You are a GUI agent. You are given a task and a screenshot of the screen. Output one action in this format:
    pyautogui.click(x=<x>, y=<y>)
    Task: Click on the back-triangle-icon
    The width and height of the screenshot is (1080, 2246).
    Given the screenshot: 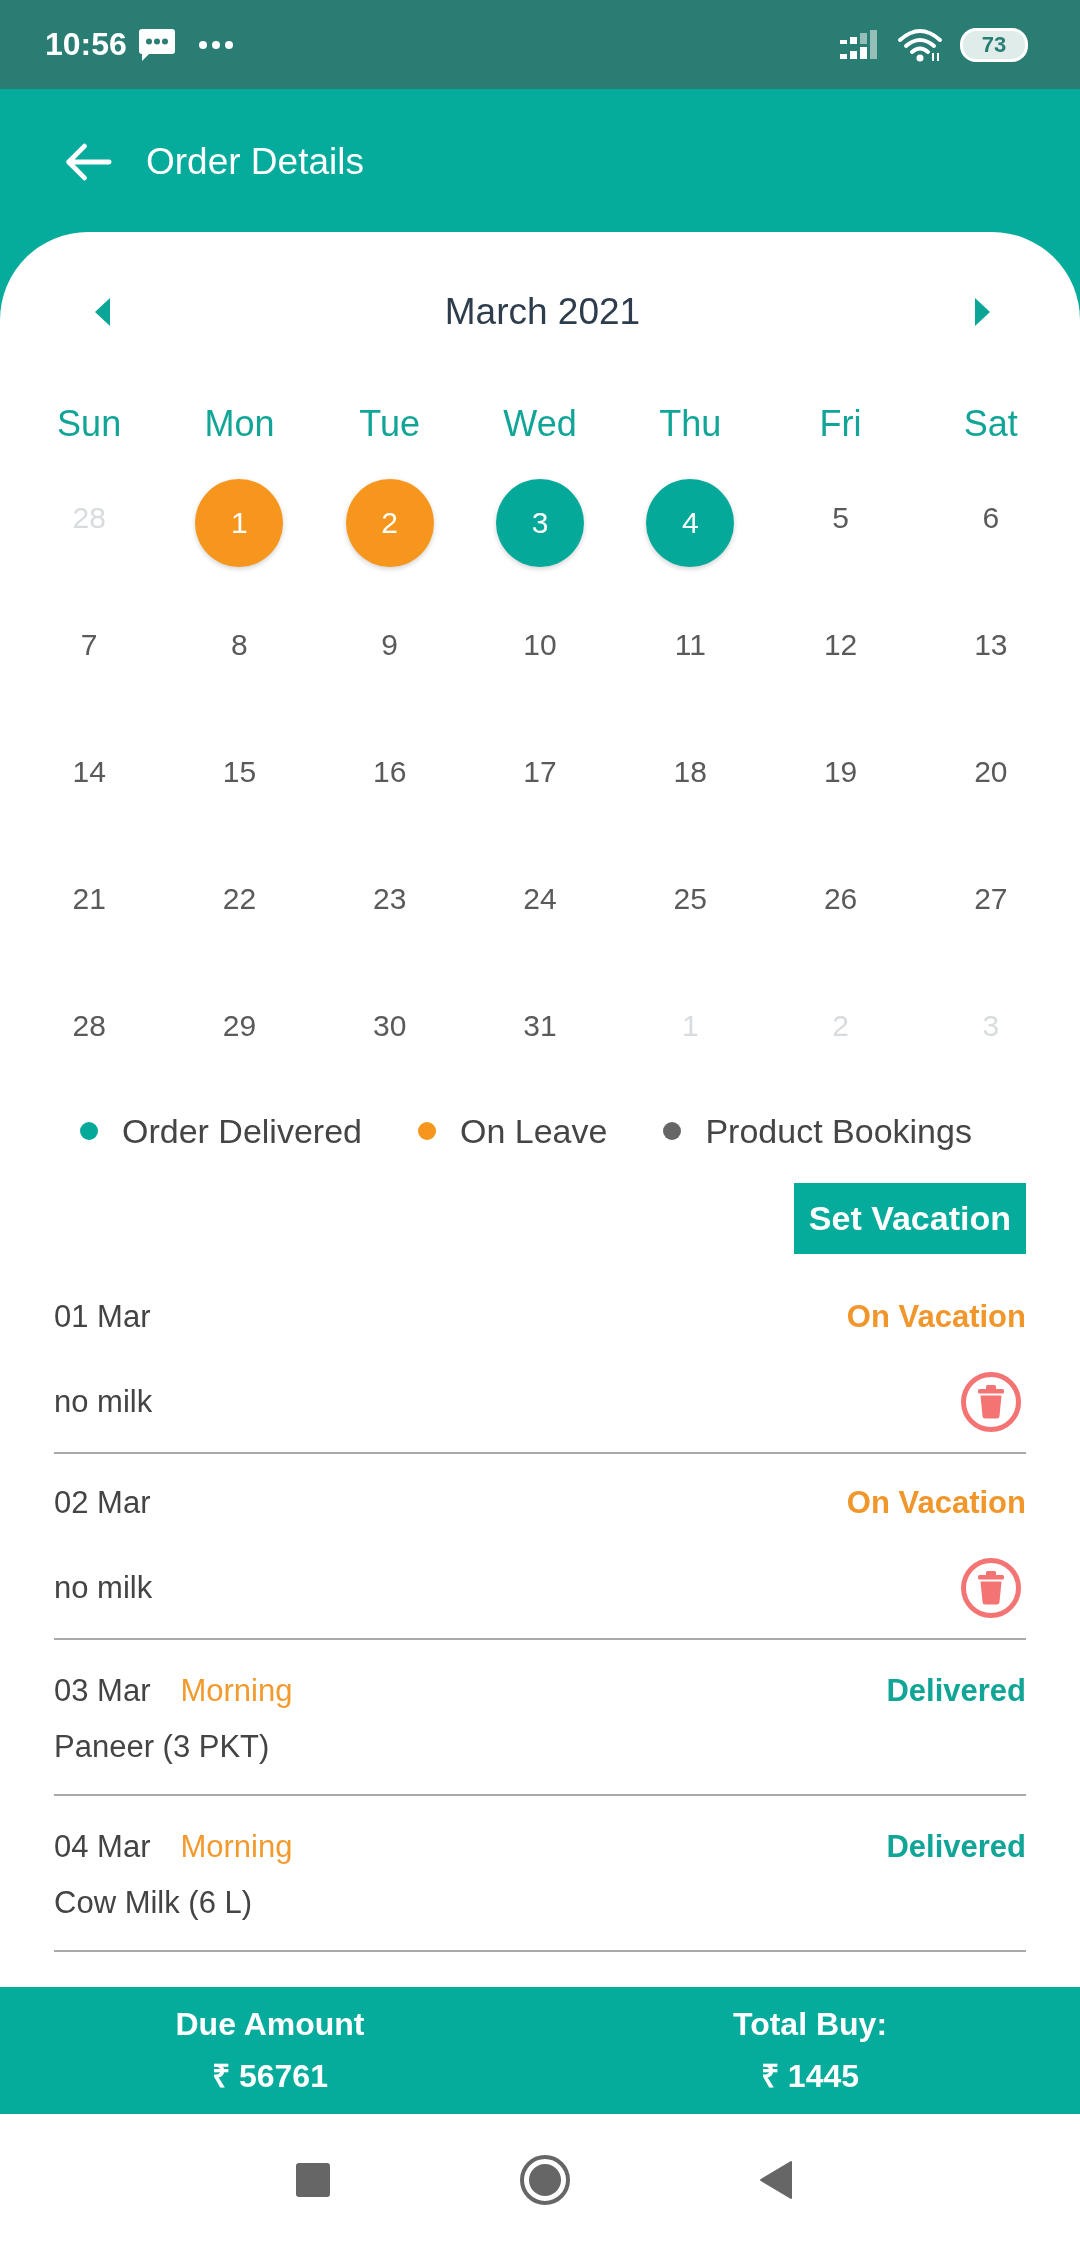 What is the action you would take?
    pyautogui.click(x=776, y=2180)
    